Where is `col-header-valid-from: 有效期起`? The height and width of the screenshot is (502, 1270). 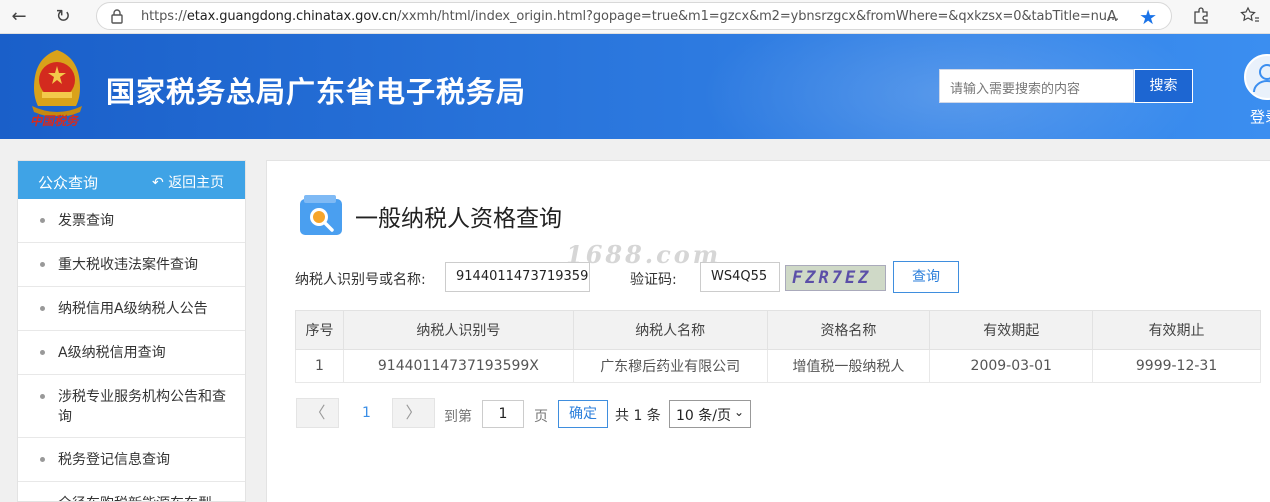
col-header-valid-from: 有效期起 is located at coordinates (1011, 330).